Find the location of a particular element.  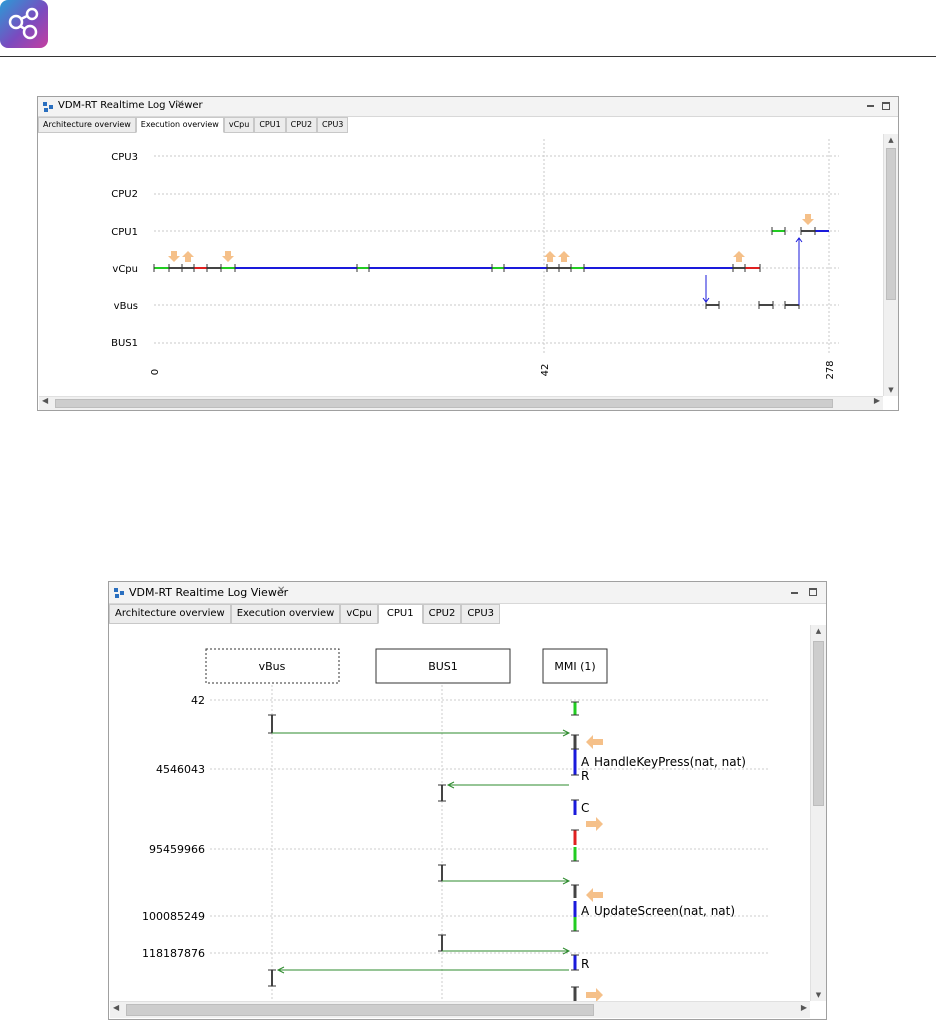

x-tick-278: 278 is located at coordinates (830, 369).